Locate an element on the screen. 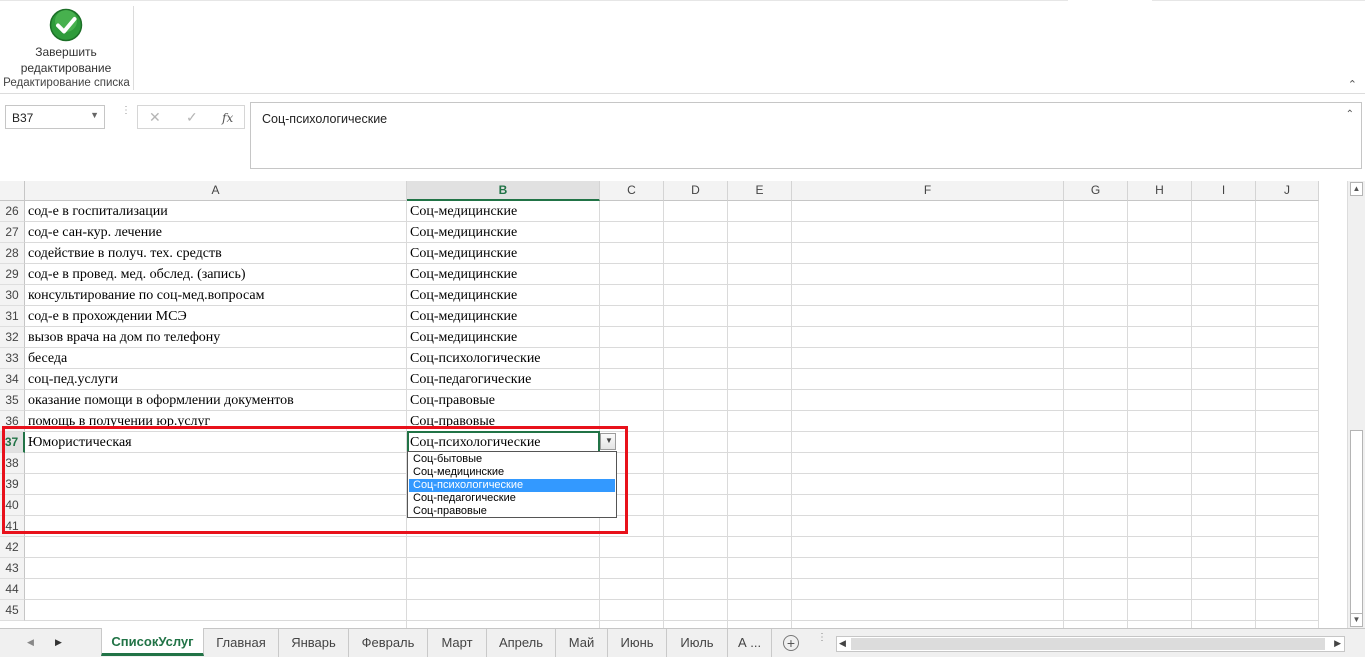 The width and height of the screenshot is (1365, 657). sheet-tab: Май is located at coordinates (582, 643).